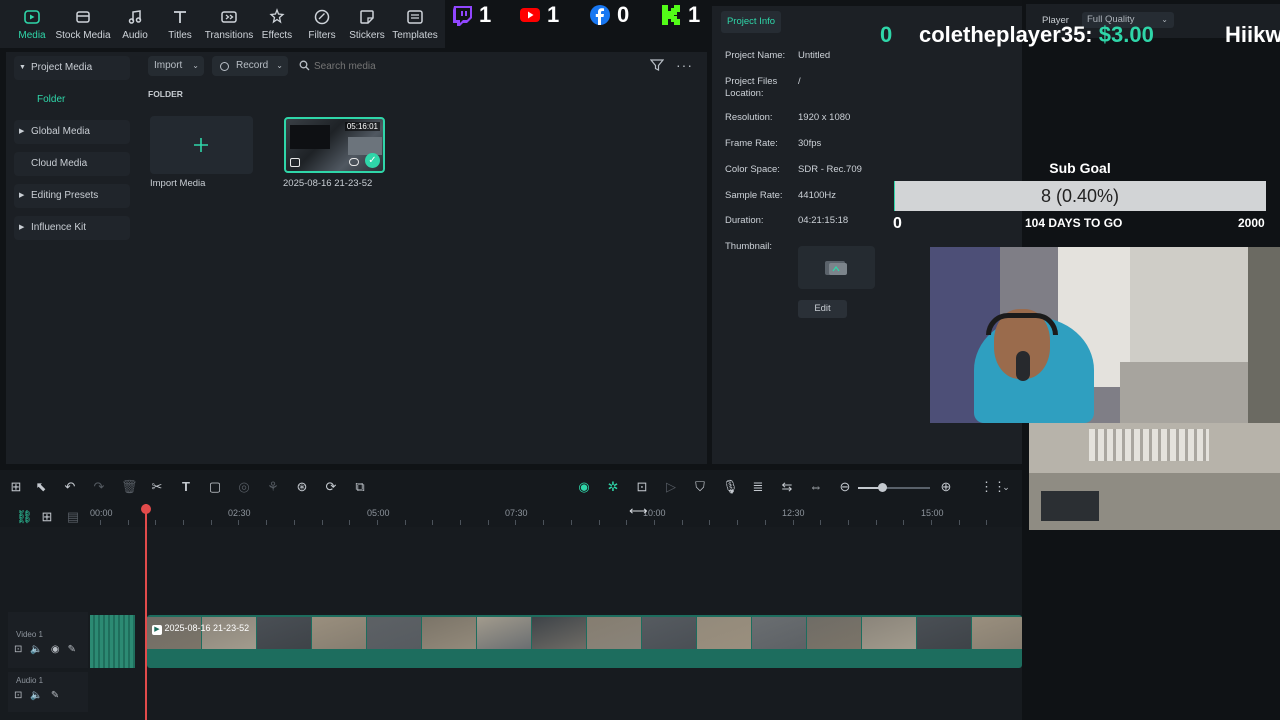  What do you see at coordinates (516, 513) in the screenshot?
I see `ruler-label: 07:30` at bounding box center [516, 513].